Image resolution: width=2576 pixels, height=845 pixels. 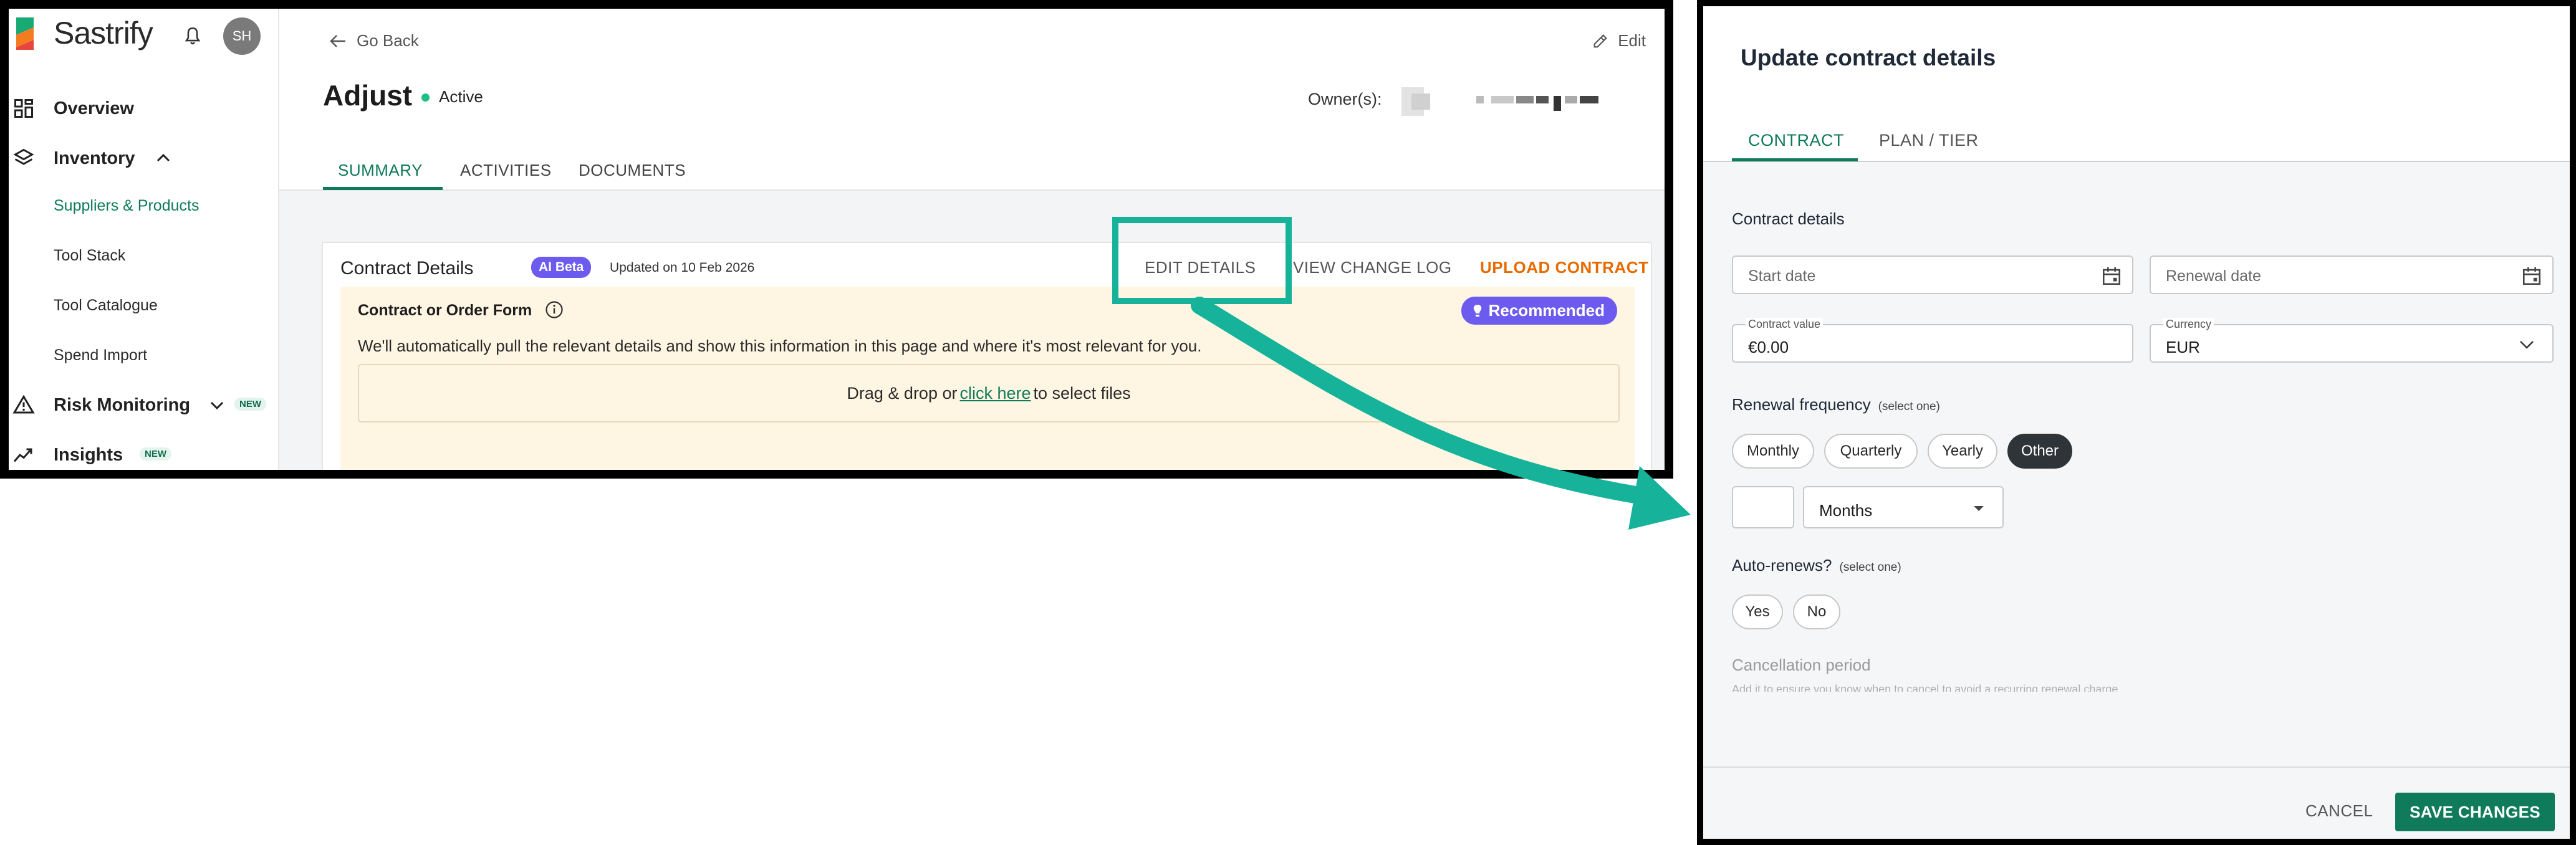 What do you see at coordinates (1979, 508) in the screenshot?
I see `caret-down-icon` at bounding box center [1979, 508].